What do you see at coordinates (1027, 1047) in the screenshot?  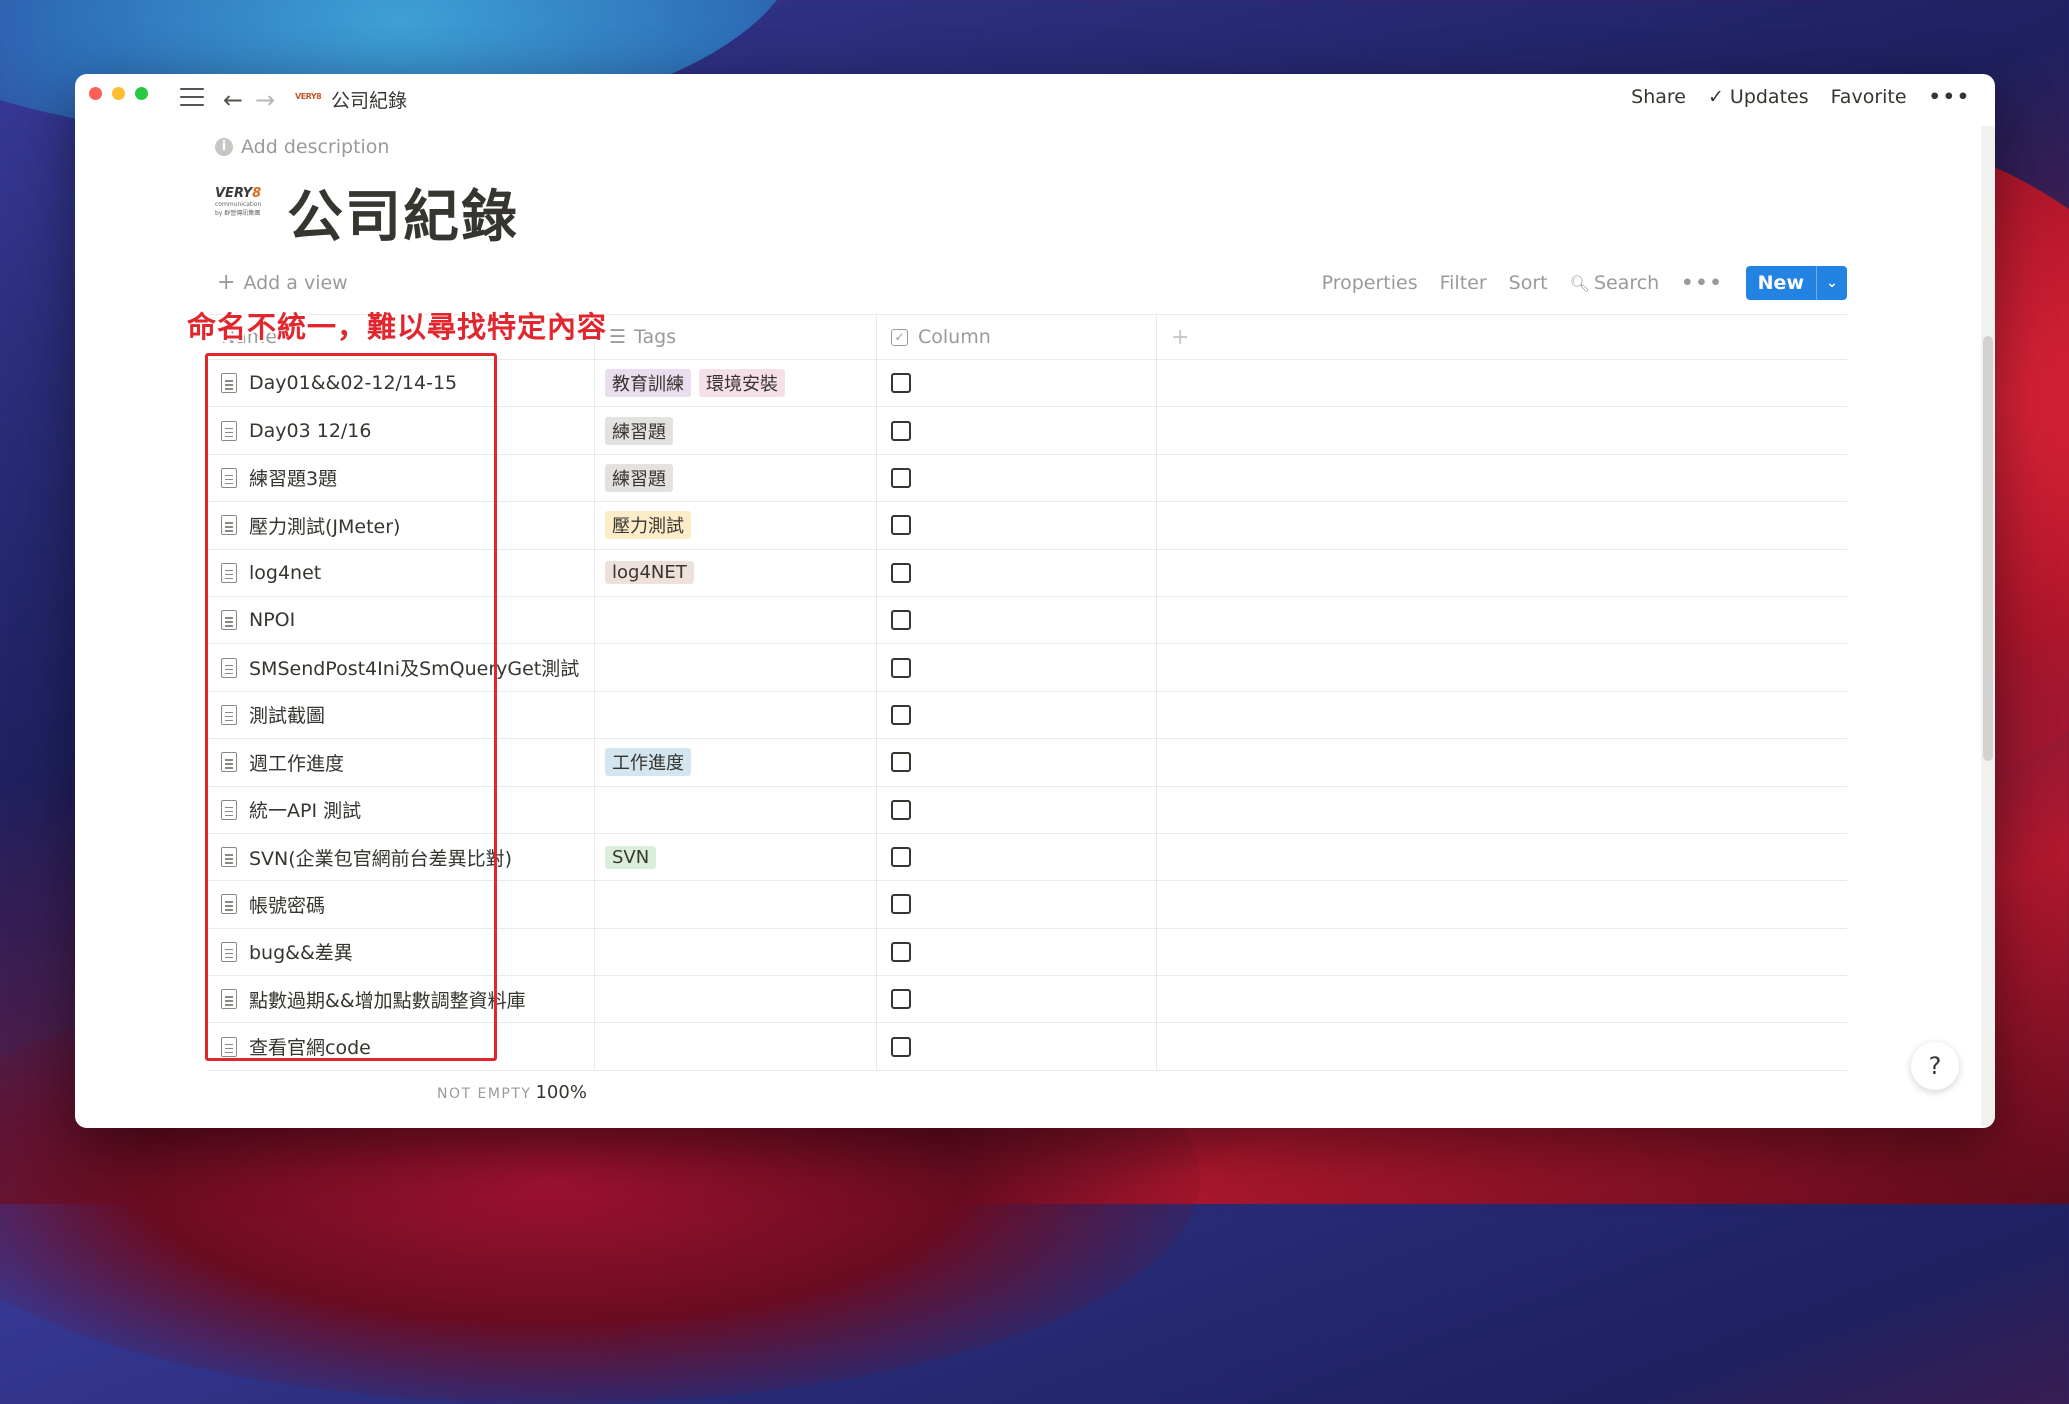 I see `table-row: 查看官網code` at bounding box center [1027, 1047].